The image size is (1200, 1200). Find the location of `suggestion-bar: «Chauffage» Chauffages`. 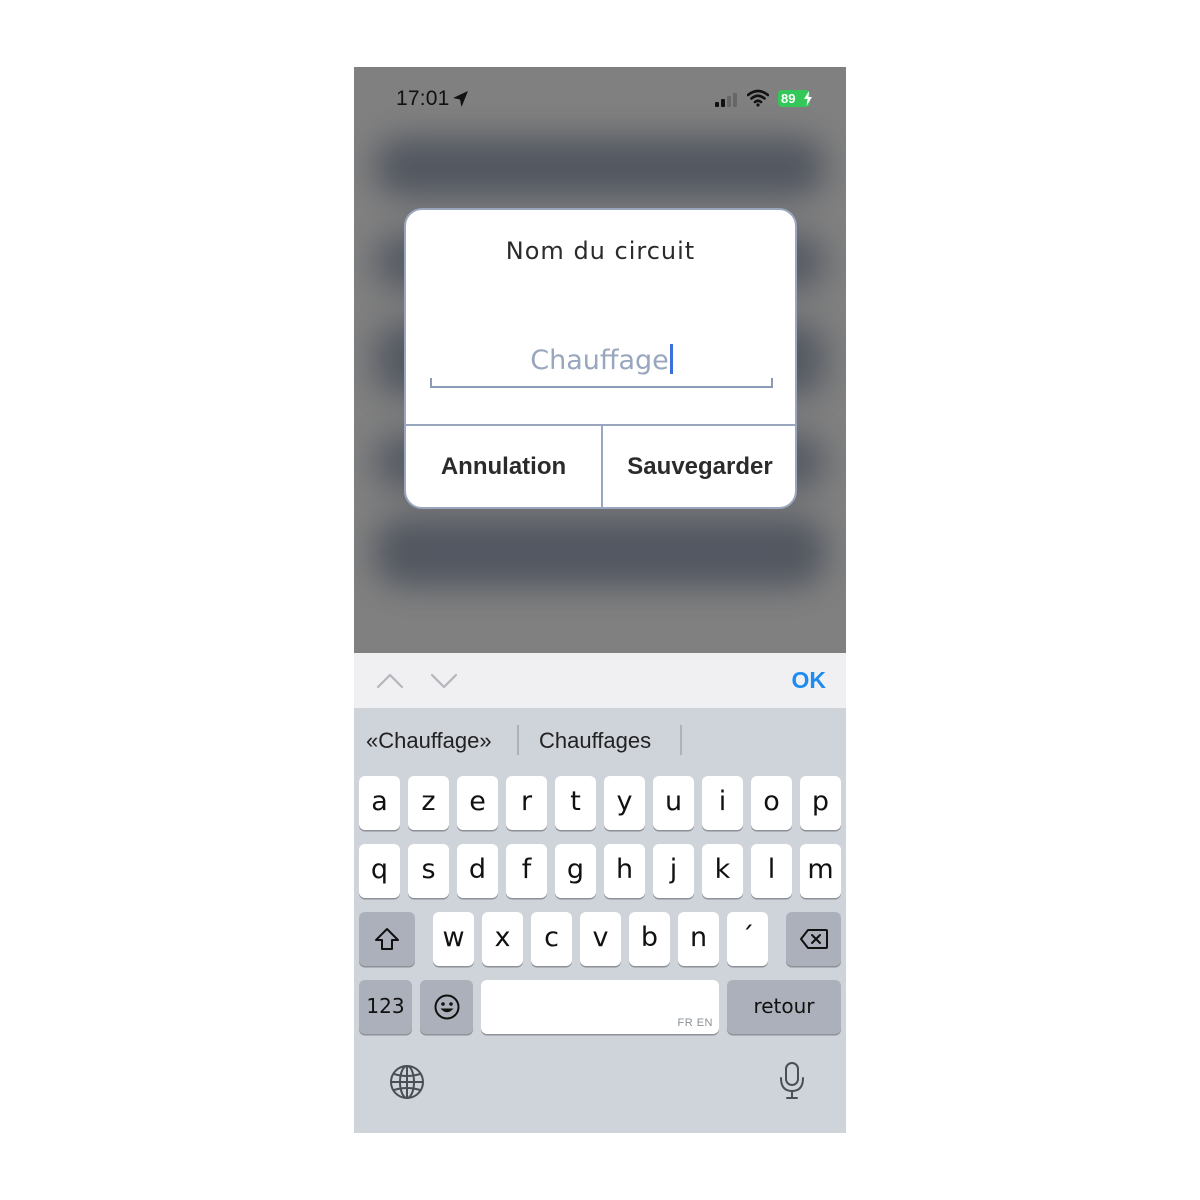

suggestion-bar: «Chauffage» Chauffages is located at coordinates (600, 740).